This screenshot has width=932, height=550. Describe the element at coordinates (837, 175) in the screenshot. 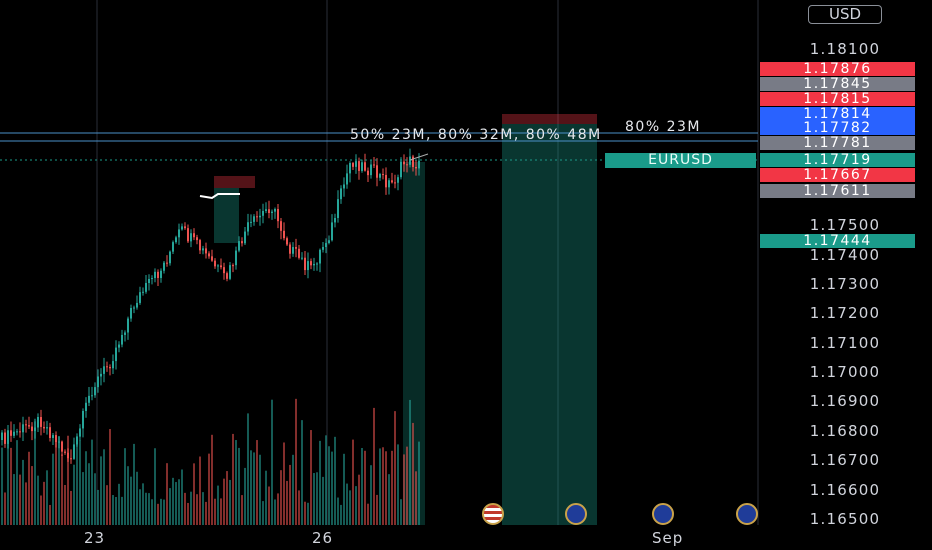

I see `price-badge: 1.17667` at that location.